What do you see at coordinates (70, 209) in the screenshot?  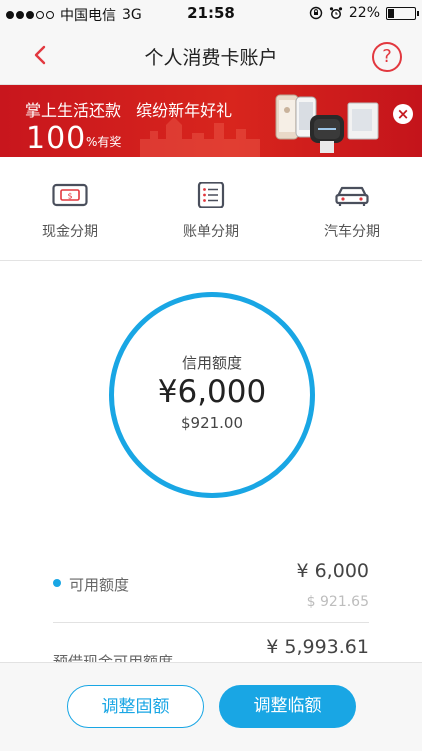 I see `quick-action-cash-installment: $ 现金分期` at bounding box center [70, 209].